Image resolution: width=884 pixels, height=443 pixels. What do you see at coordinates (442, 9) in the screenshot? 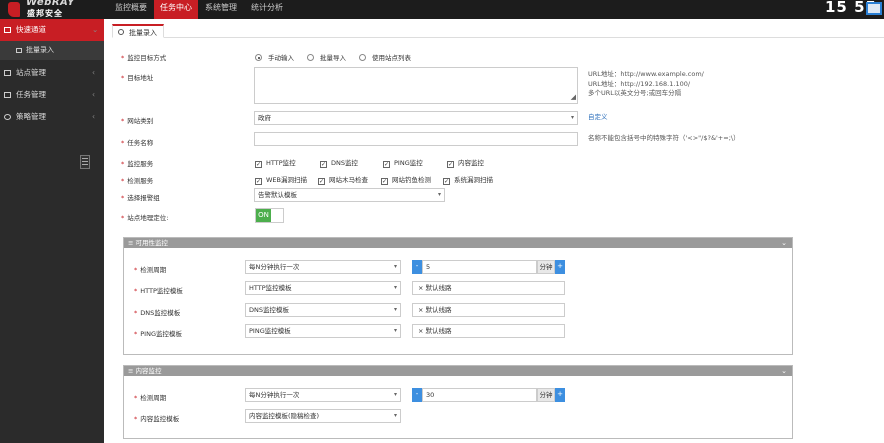
I see `top-bar: WebRAY 盛邦安全 监控概要 任务中心 系统管理 统计分析 15 55` at bounding box center [442, 9].